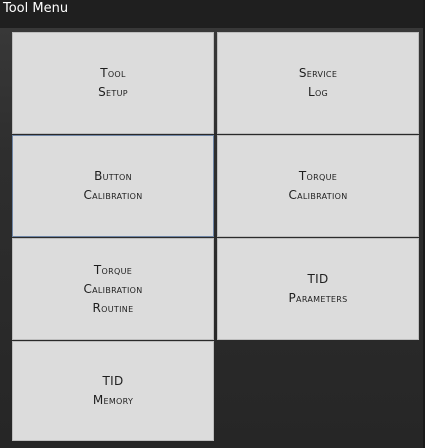 The width and height of the screenshot is (425, 448). What do you see at coordinates (318, 92) in the screenshot?
I see `service-log-label-line2: Log` at bounding box center [318, 92].